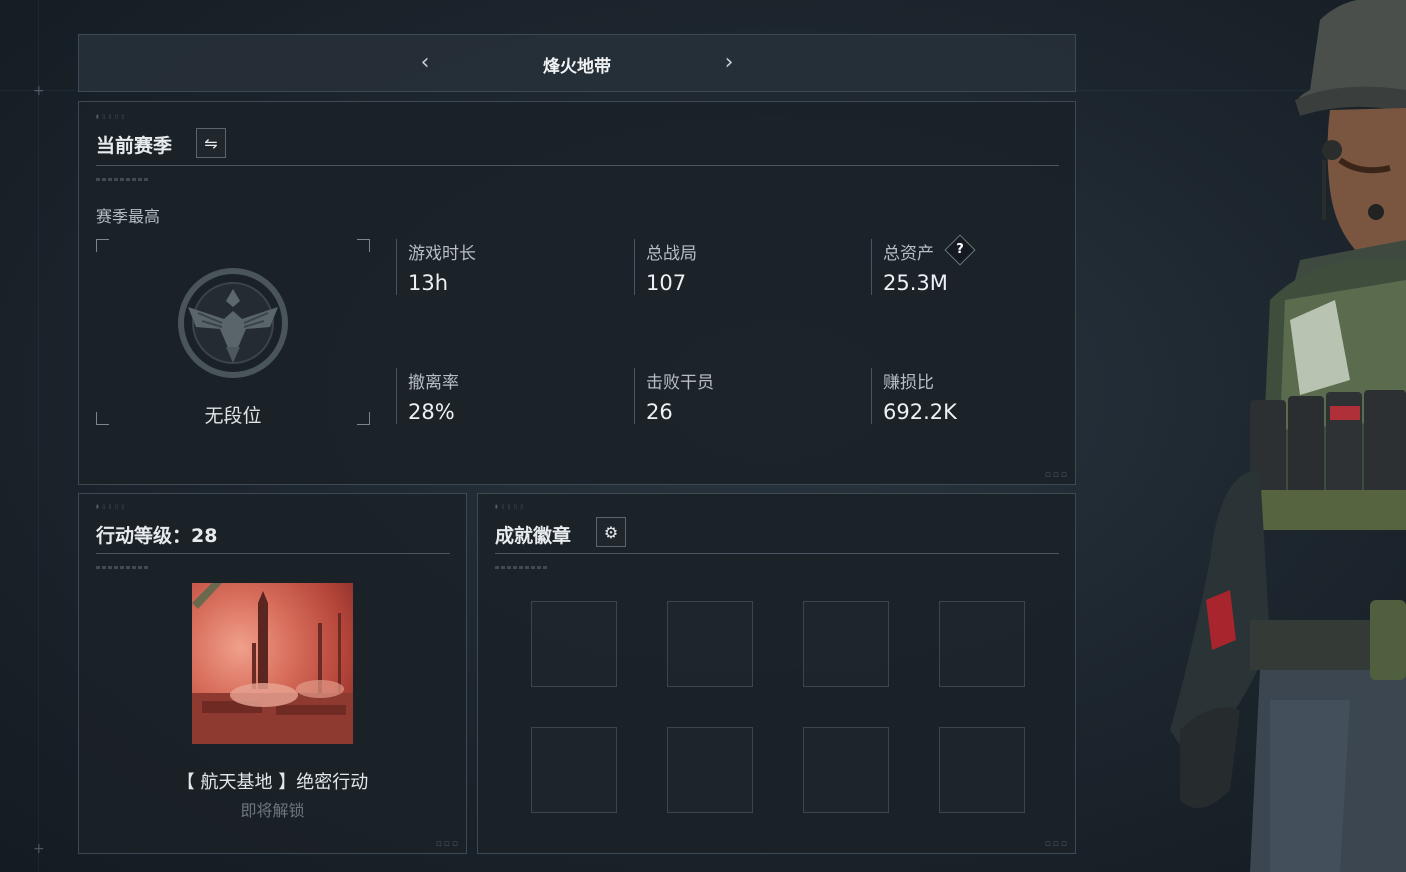 The height and width of the screenshot is (872, 1406). I want to click on stat-value: 107, so click(666, 283).